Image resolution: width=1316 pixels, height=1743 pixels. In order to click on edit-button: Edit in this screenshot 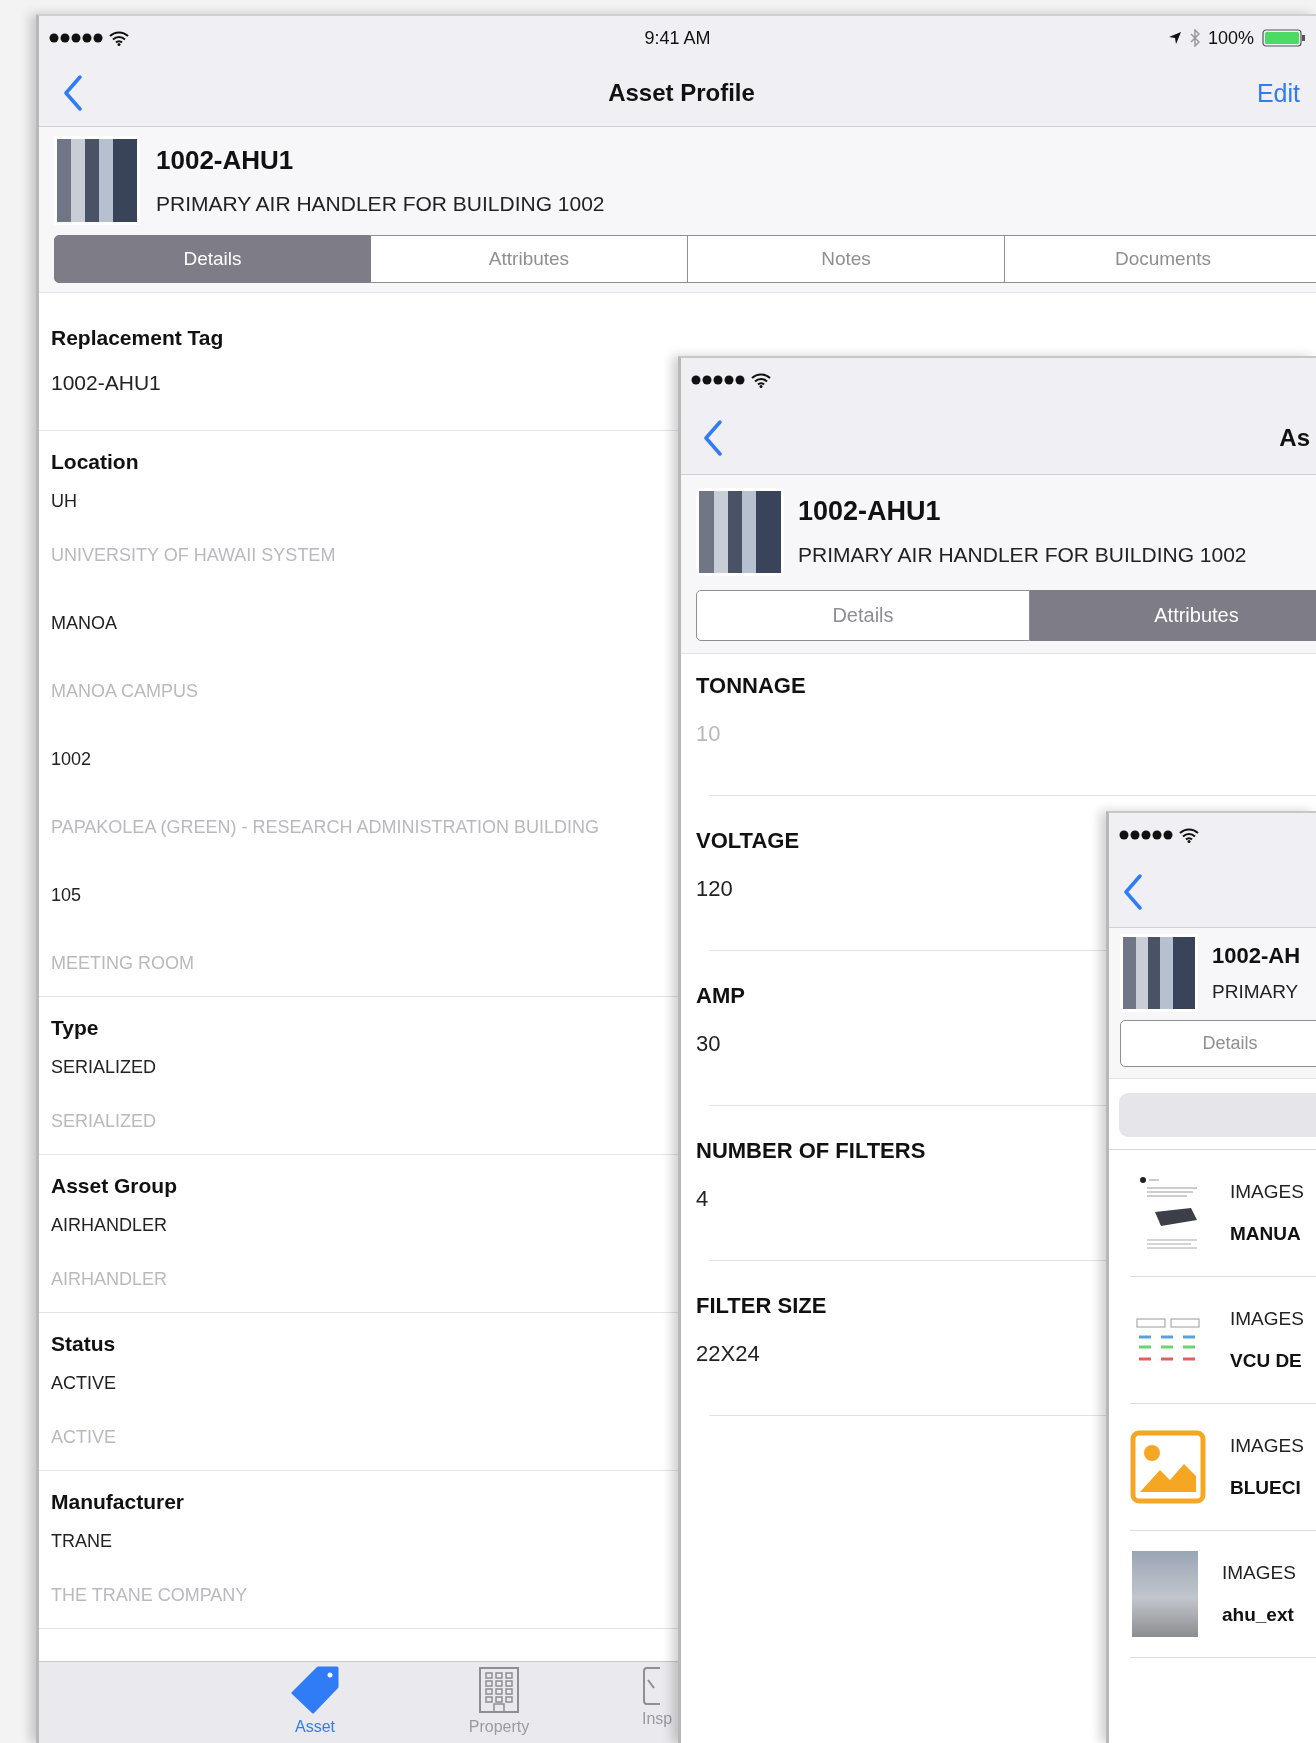, I will do `click(1278, 93)`.